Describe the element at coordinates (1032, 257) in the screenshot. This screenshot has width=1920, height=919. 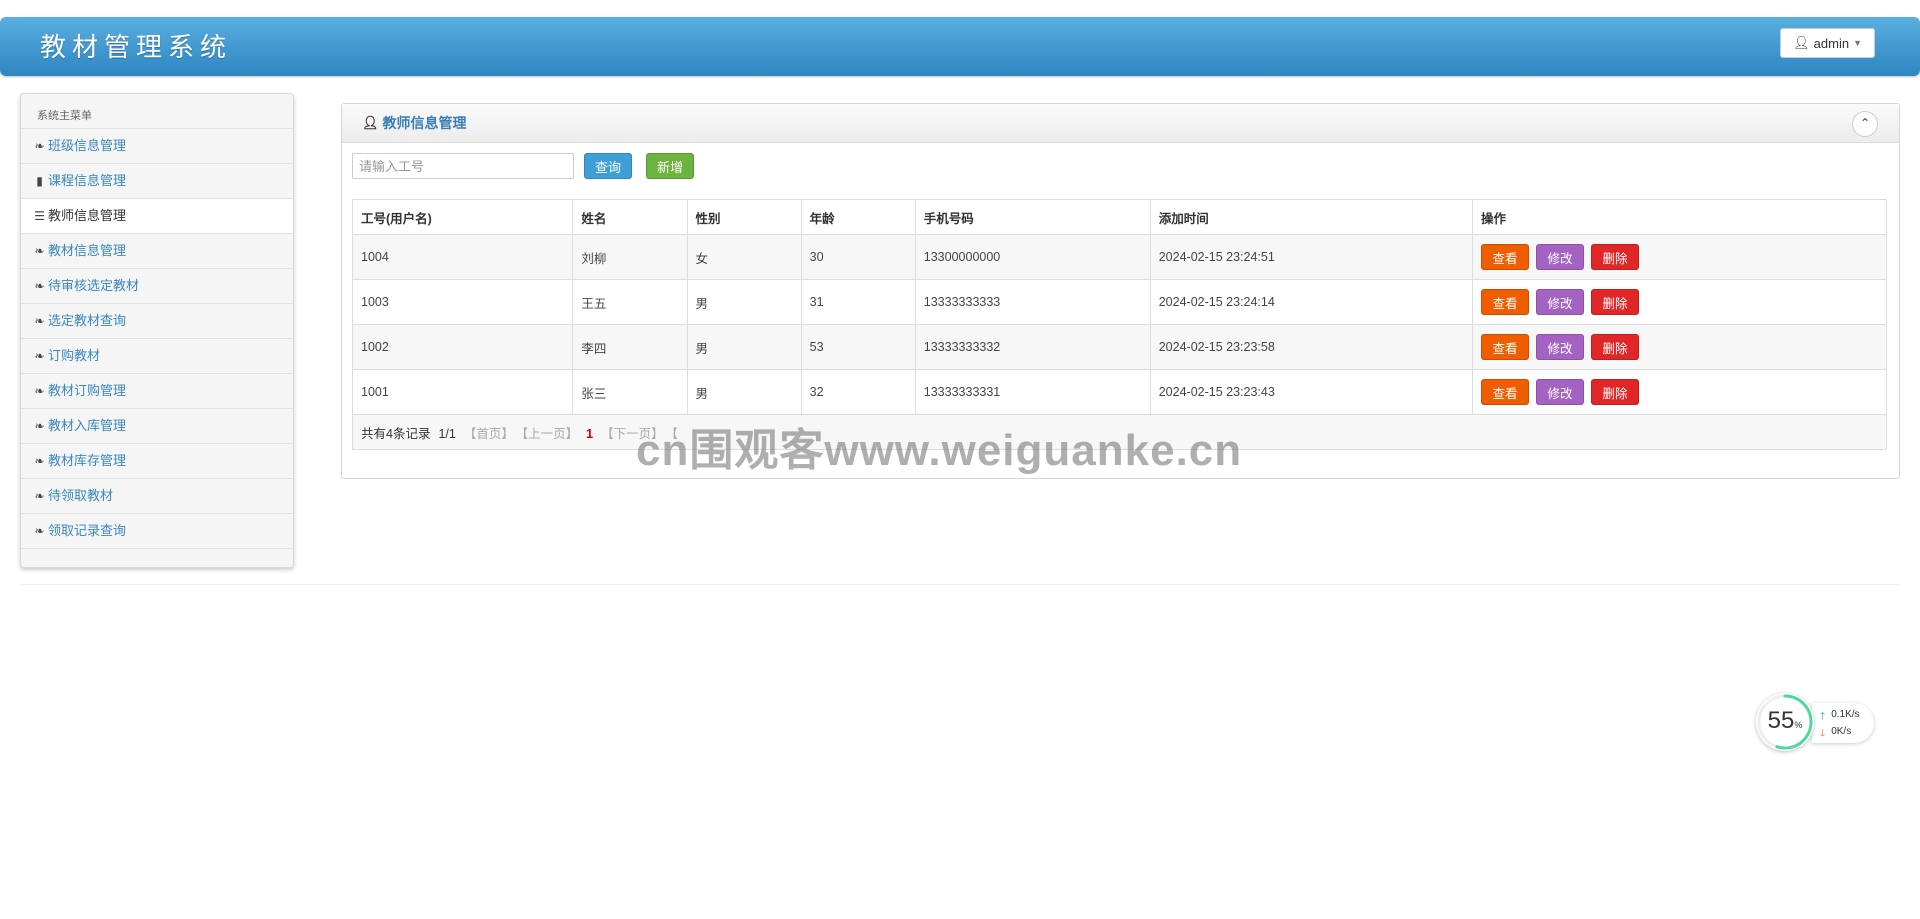
I see `table-cell: 13300000000` at that location.